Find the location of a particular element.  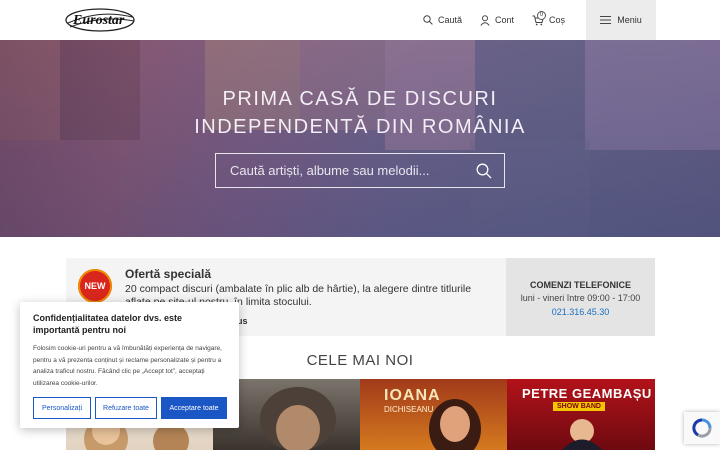

menu-button: Meniu is located at coordinates (621, 20).